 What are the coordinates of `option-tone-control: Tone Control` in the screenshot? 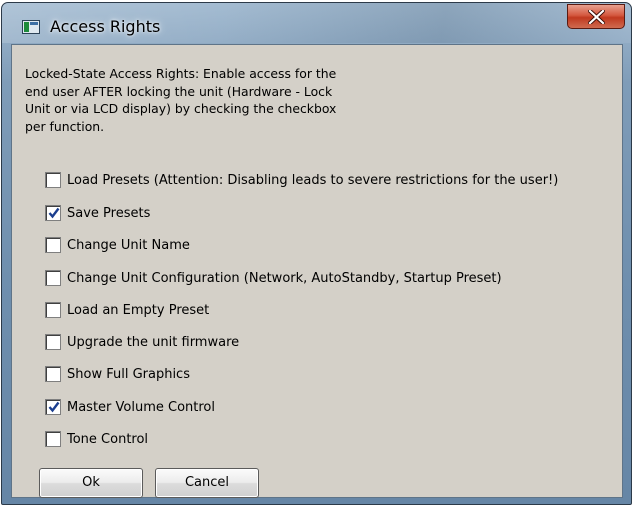 It's located at (96, 439).